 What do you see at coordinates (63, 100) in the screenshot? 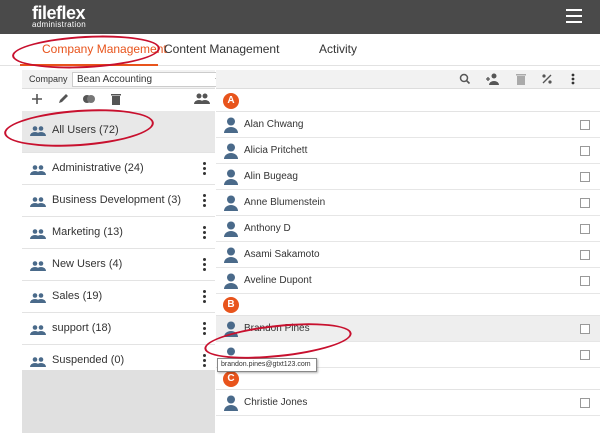
I see `edit-pencil-icon` at bounding box center [63, 100].